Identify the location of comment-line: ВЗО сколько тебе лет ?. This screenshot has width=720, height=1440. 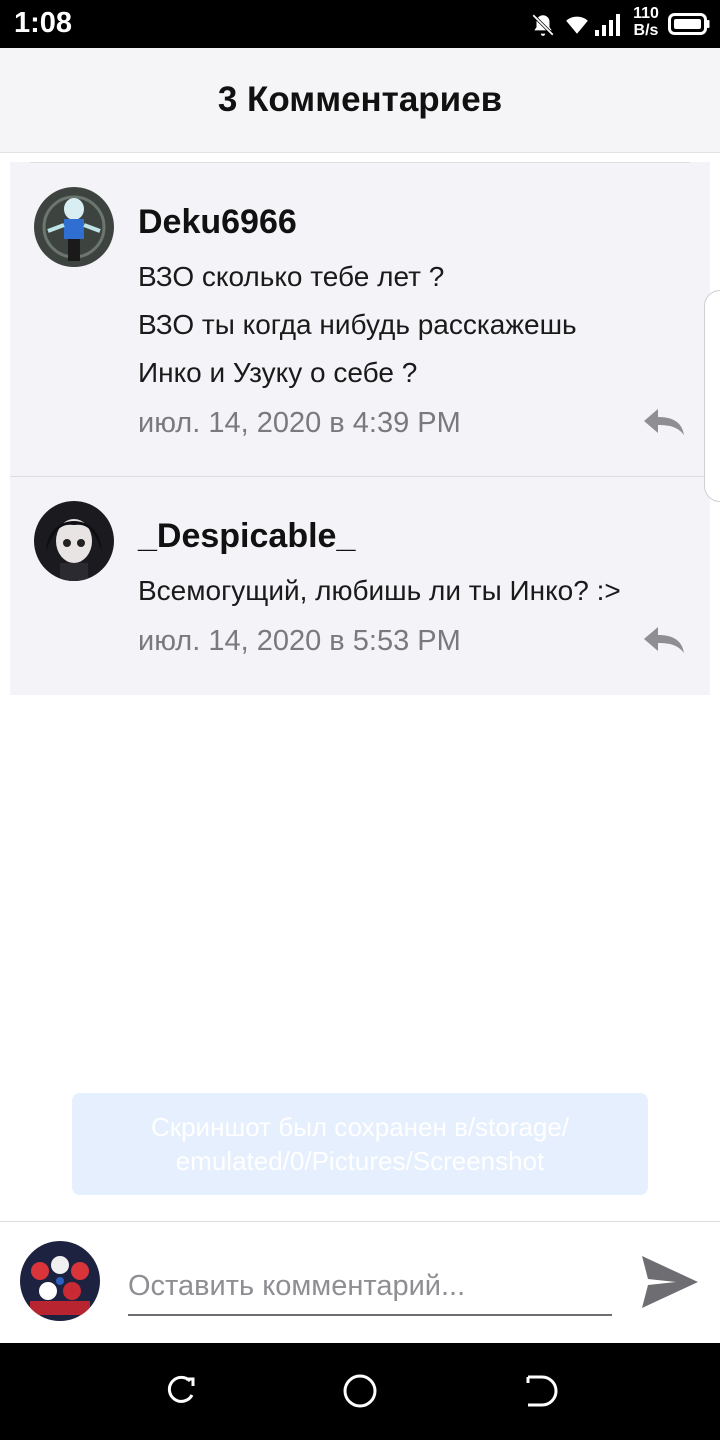
(291, 276).